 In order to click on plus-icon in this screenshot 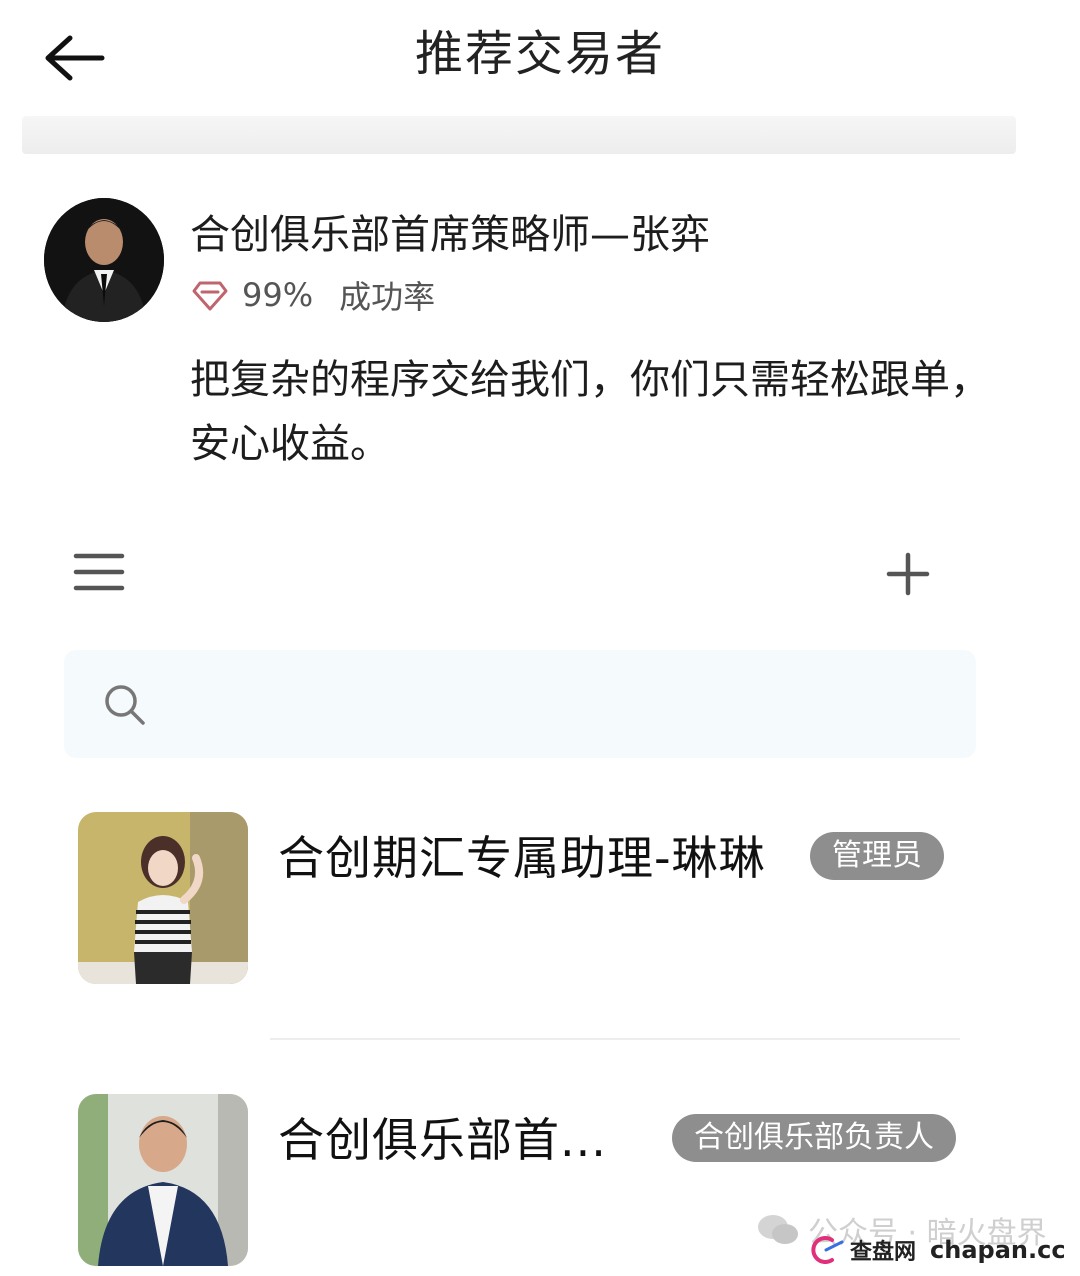, I will do `click(908, 574)`.